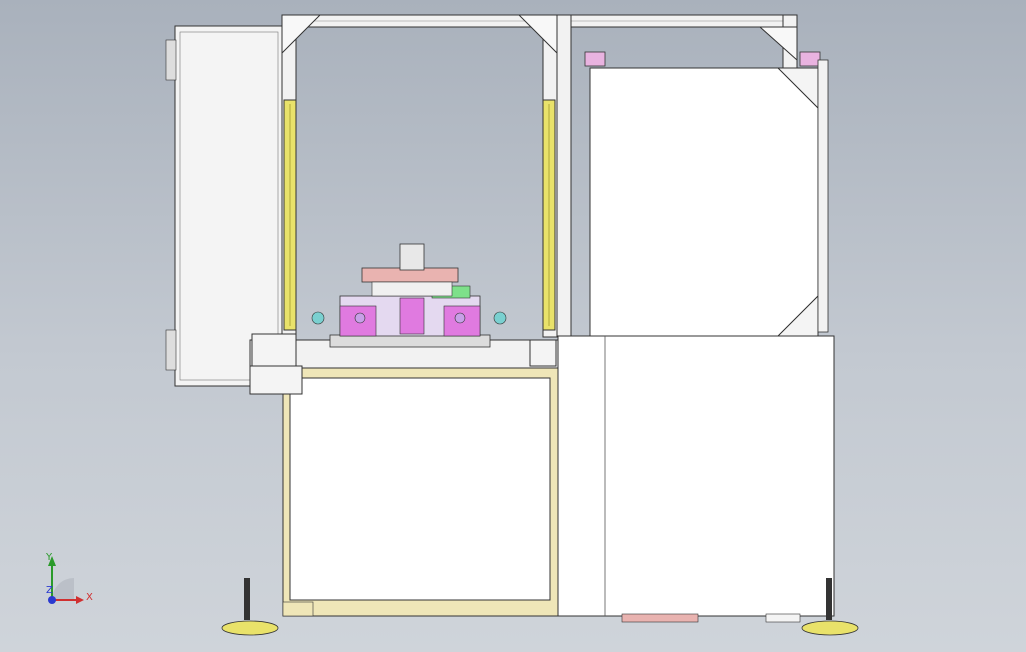  What do you see at coordinates (89, 597) in the screenshot?
I see `axis-label-x: X` at bounding box center [89, 597].